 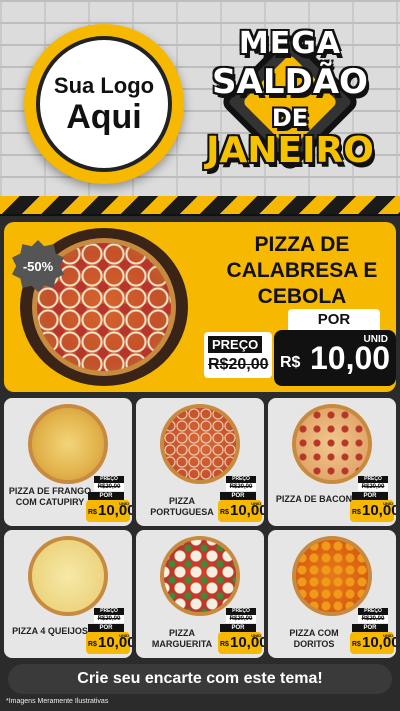 I want to click on disclaimer-note: *Imagens Meramente Ilustrativas, so click(x=57, y=701).